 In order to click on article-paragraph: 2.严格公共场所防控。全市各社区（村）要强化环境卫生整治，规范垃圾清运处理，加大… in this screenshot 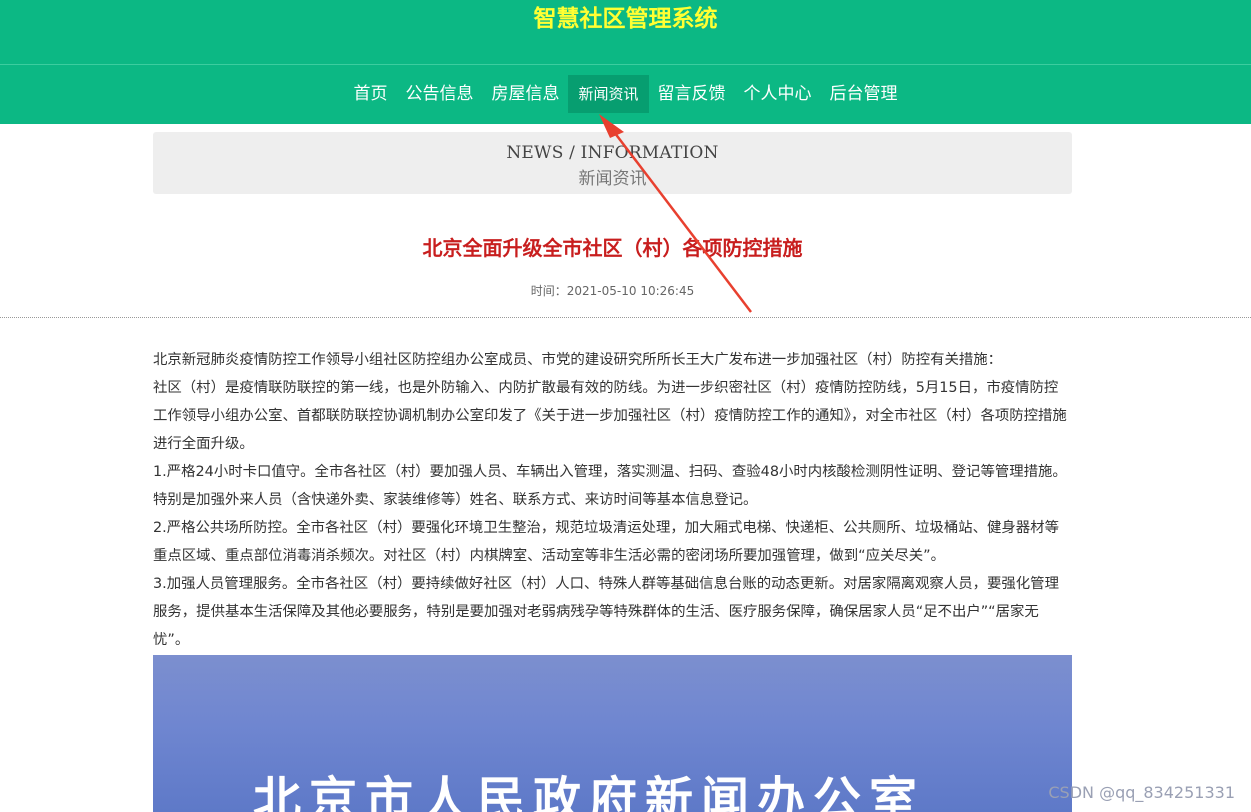, I will do `click(606, 542)`.